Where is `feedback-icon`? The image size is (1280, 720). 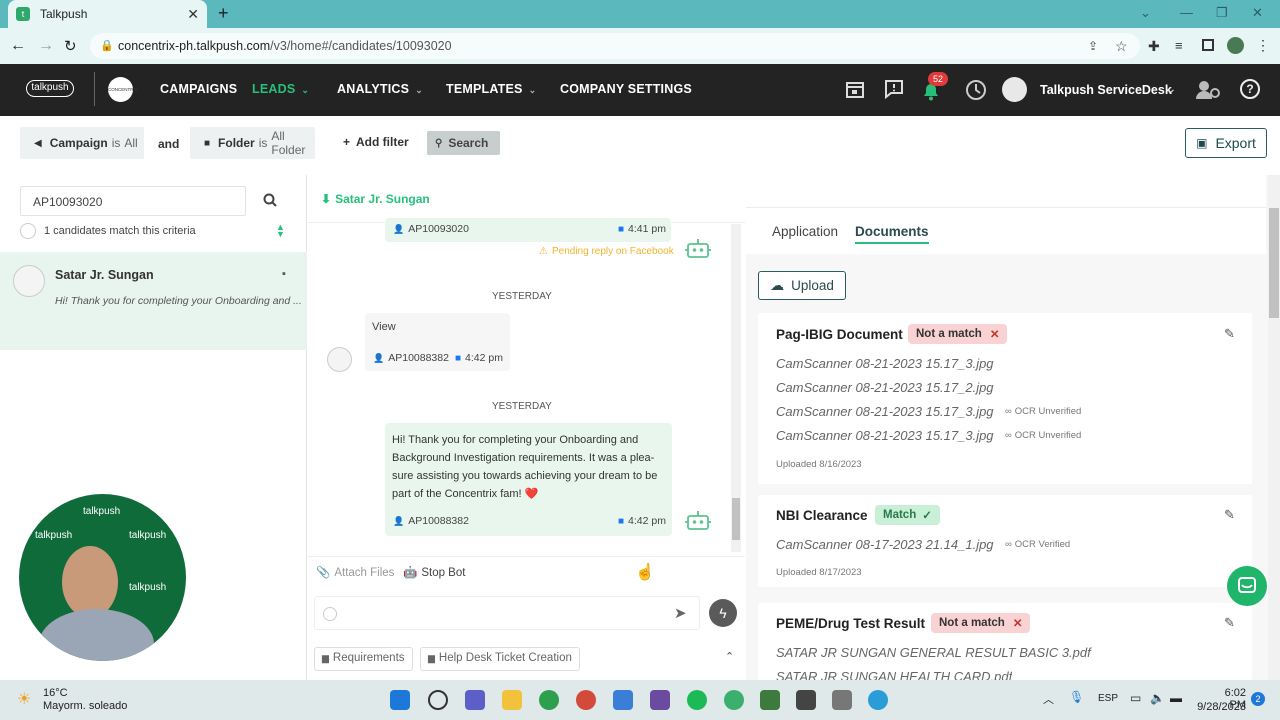 feedback-icon is located at coordinates (894, 89).